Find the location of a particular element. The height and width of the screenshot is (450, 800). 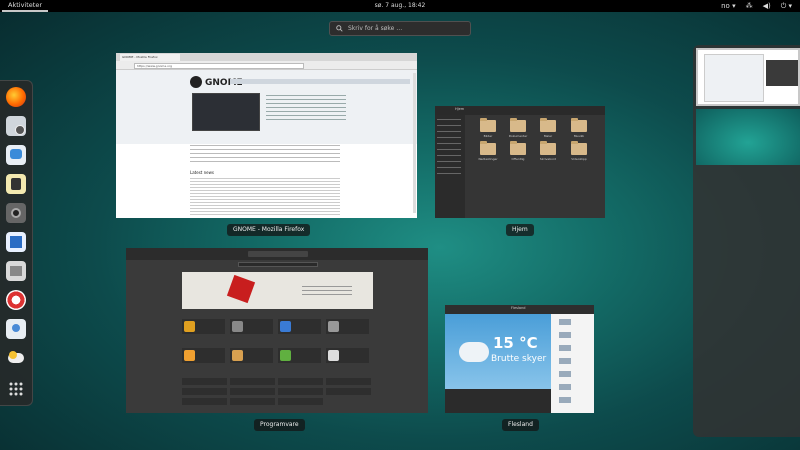

rhythmbox-icon is located at coordinates (16, 184).